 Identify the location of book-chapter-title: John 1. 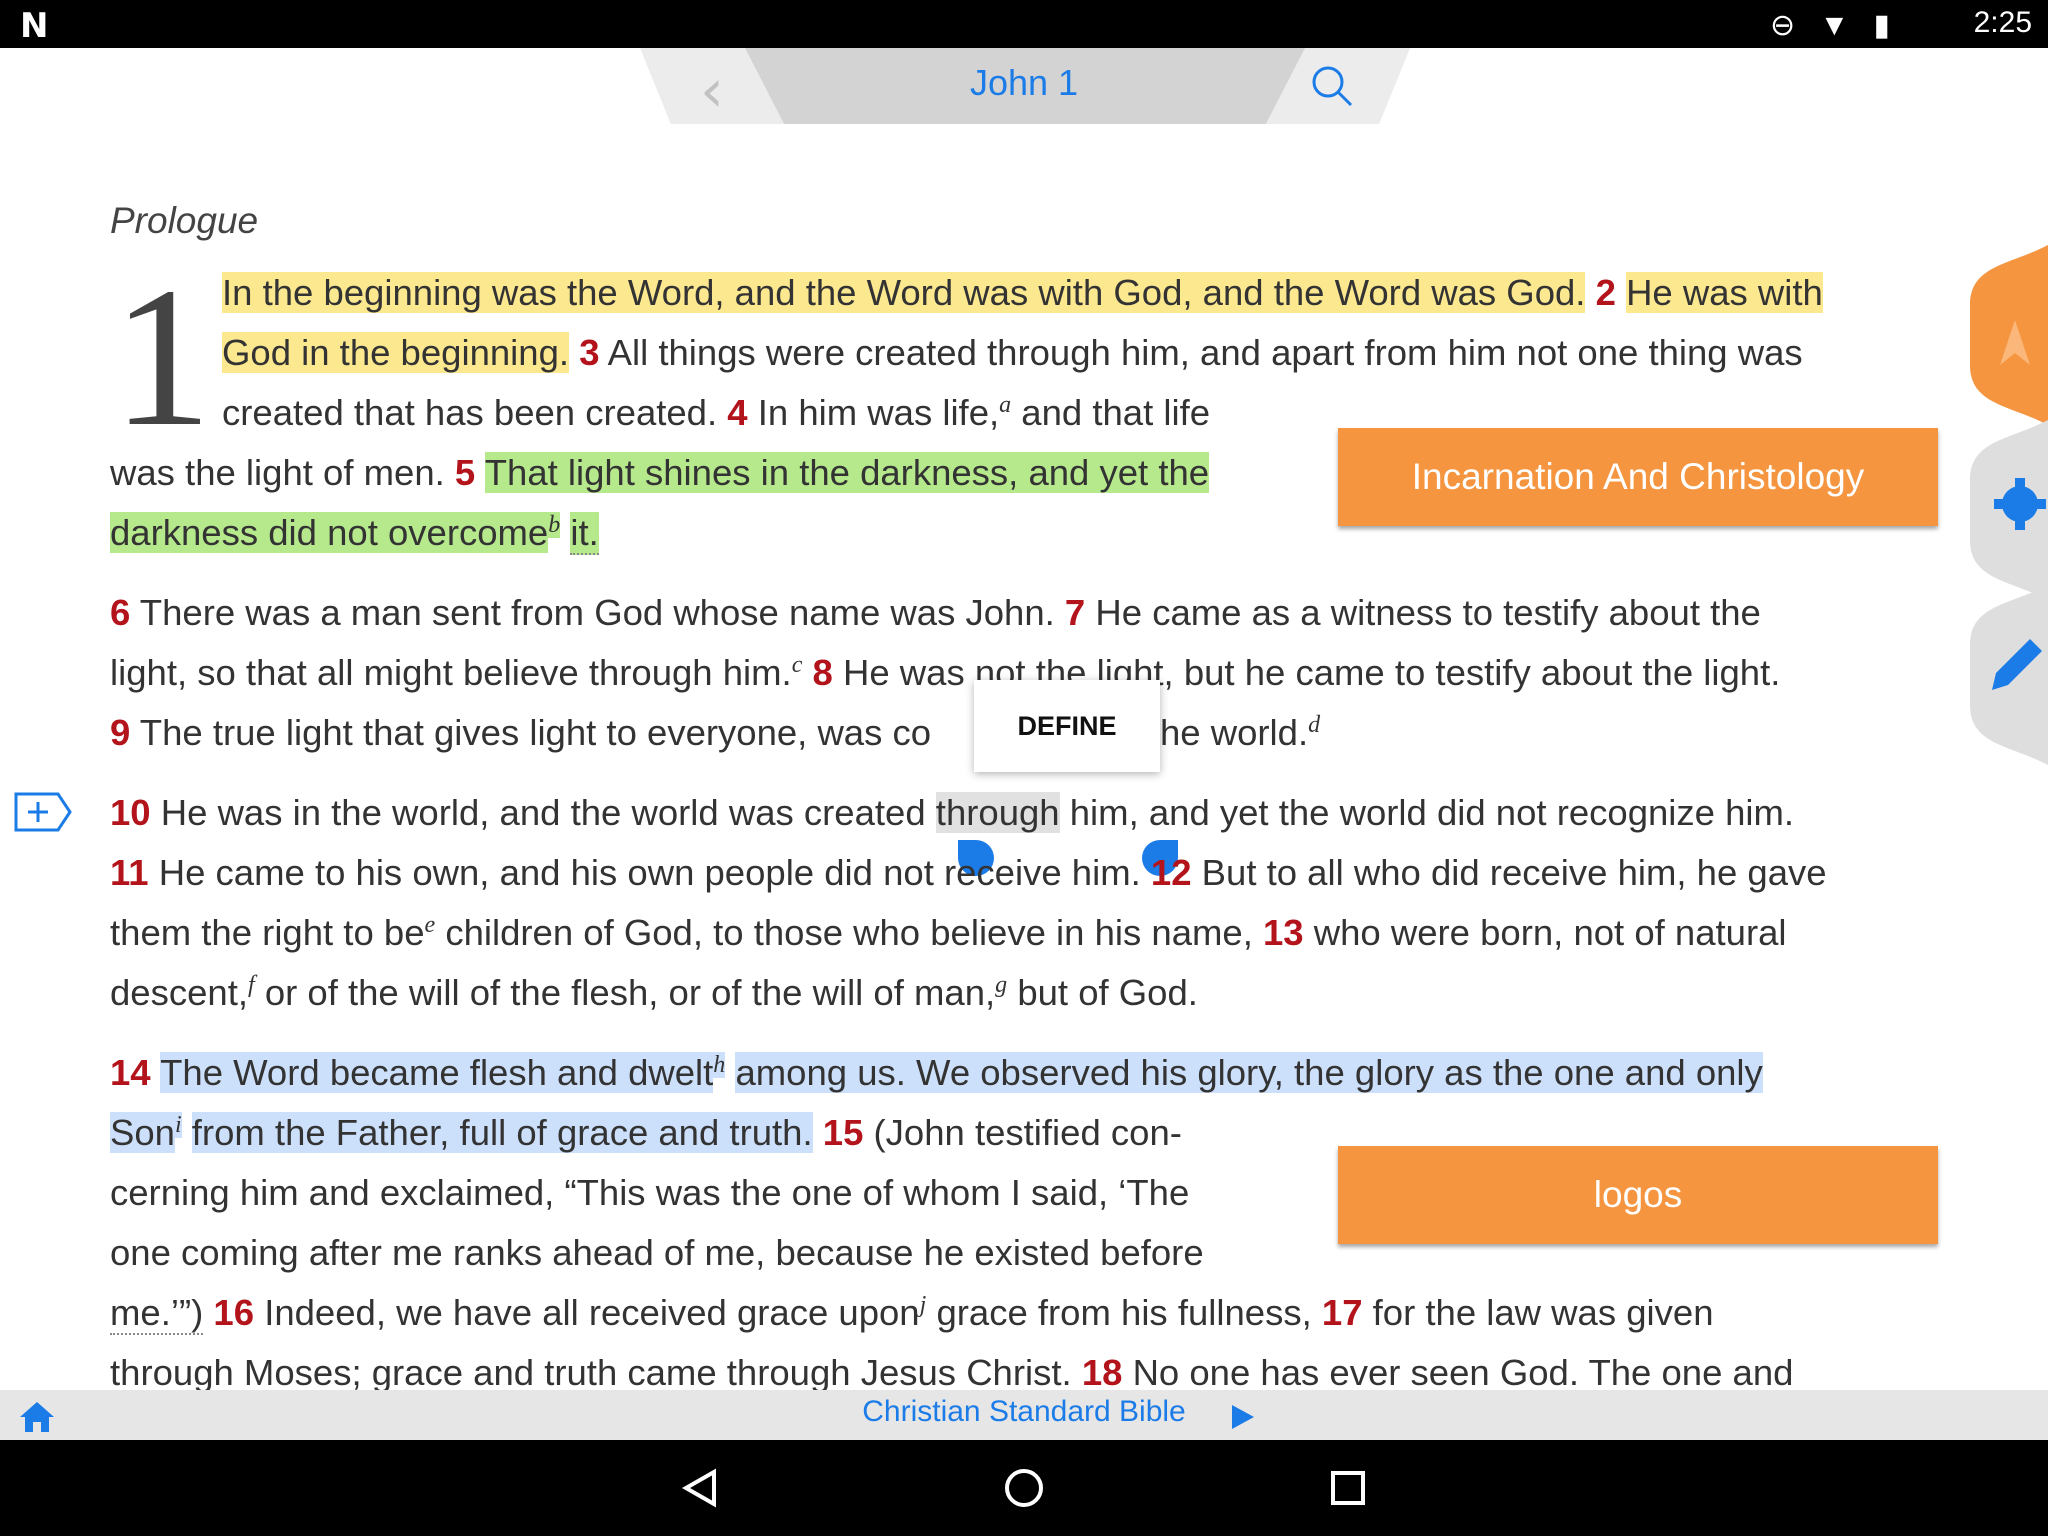
(1024, 83).